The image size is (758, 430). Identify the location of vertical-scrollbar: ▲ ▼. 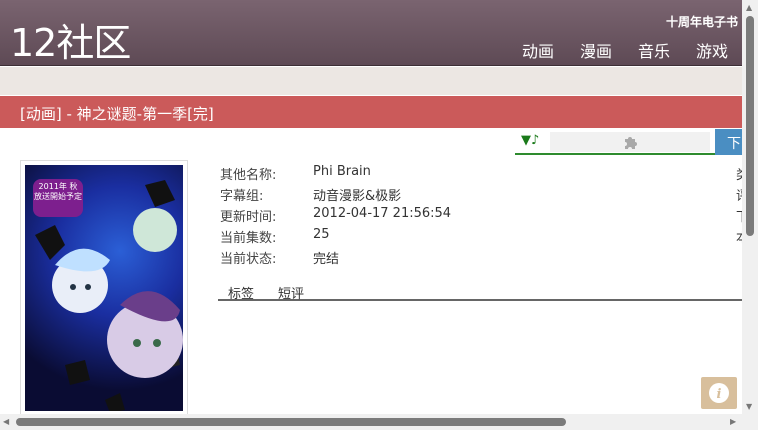
(750, 207).